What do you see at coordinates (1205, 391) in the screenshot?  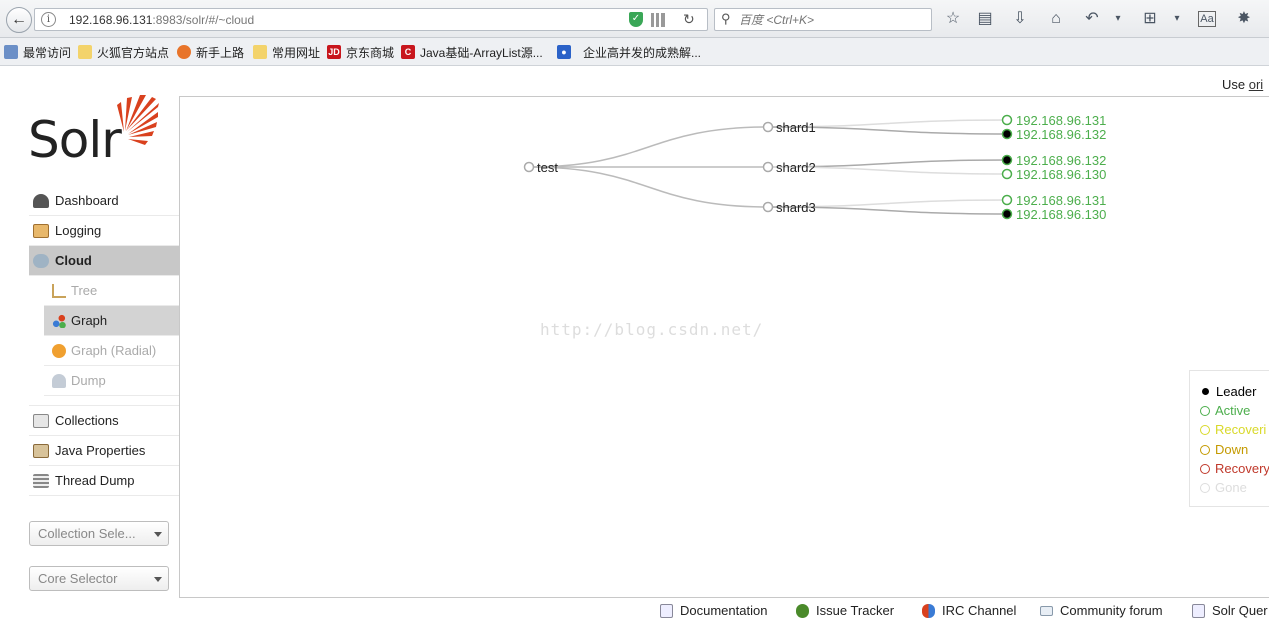 I see `leader-dot-icon` at bounding box center [1205, 391].